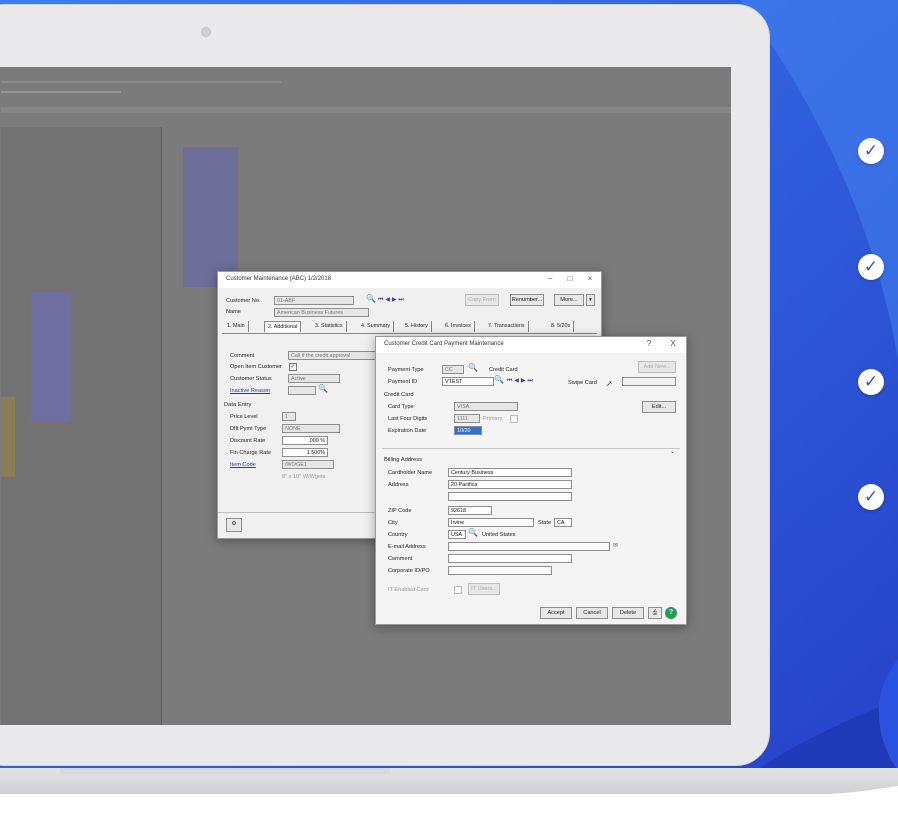 The image size is (898, 815). I want to click on last-four-field: 1111, so click(467, 418).